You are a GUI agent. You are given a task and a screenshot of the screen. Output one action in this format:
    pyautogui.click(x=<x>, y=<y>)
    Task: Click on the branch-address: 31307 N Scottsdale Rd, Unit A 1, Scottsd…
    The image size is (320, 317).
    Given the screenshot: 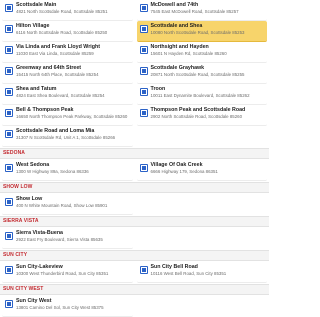 What is the action you would take?
    pyautogui.click(x=66, y=137)
    